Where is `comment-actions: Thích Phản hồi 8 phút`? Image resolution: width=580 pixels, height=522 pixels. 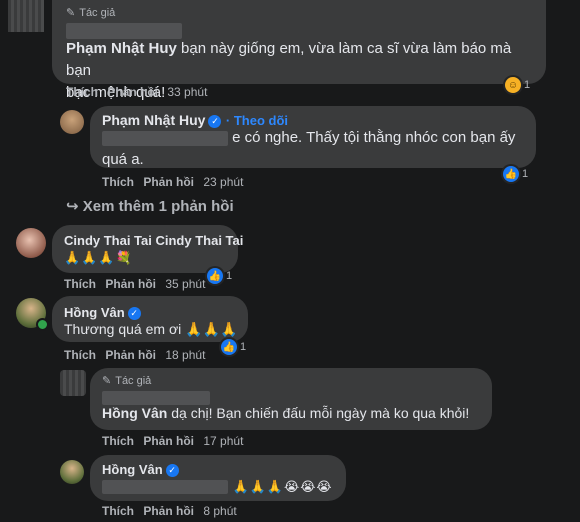 comment-actions: Thích Phản hồi 8 phút is located at coordinates (172, 511).